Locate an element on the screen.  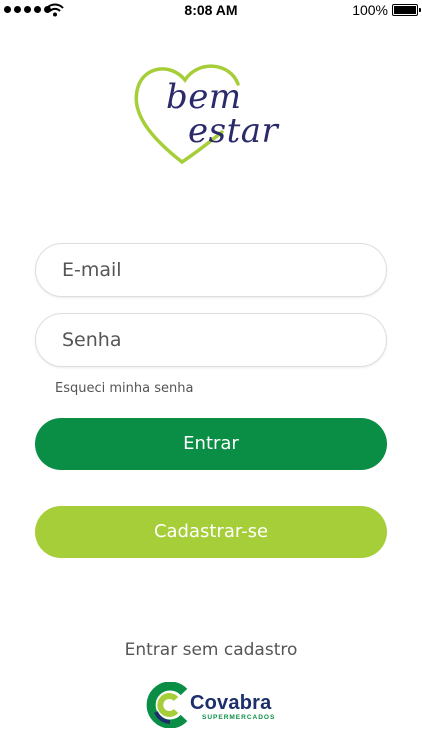
email-field is located at coordinates (211, 270).